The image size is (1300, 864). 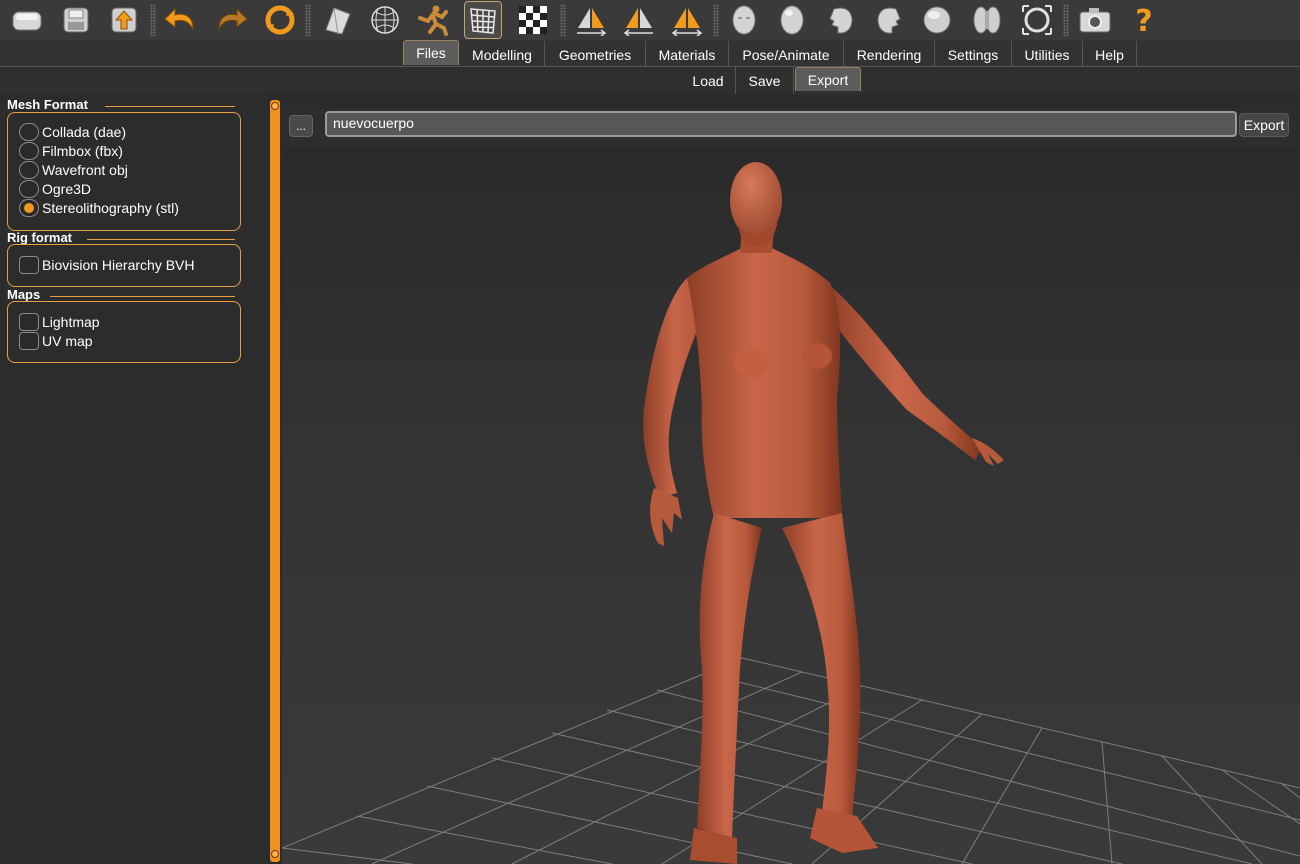 What do you see at coordinates (687, 20) in the screenshot?
I see `symmetry-both-icon` at bounding box center [687, 20].